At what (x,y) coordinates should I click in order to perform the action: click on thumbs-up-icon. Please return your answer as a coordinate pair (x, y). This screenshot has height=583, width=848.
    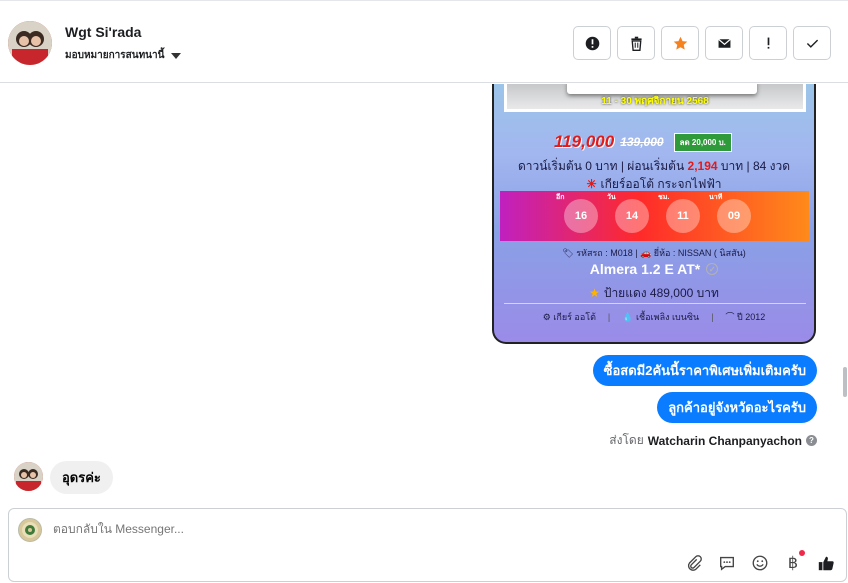
    Looking at the image, I should click on (826, 563).